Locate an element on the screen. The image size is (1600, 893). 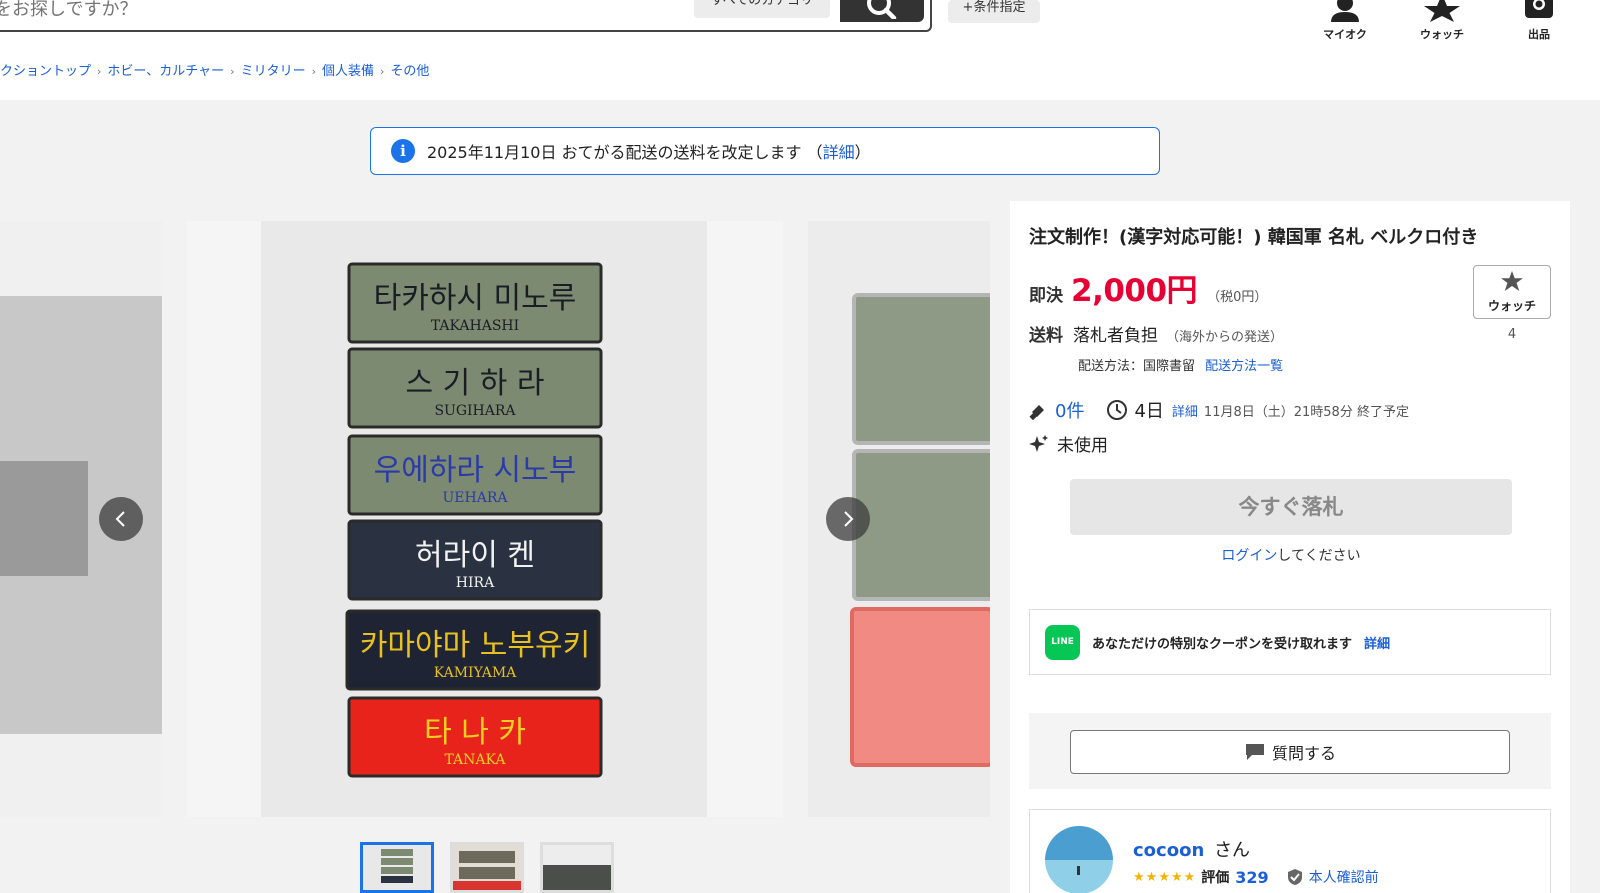
gallery-prev-button is located at coordinates (121, 519).